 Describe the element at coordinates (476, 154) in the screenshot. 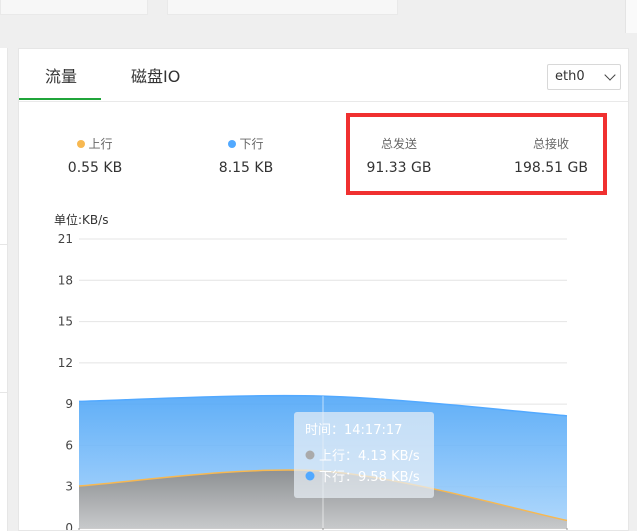

I see `highlight-box` at that location.